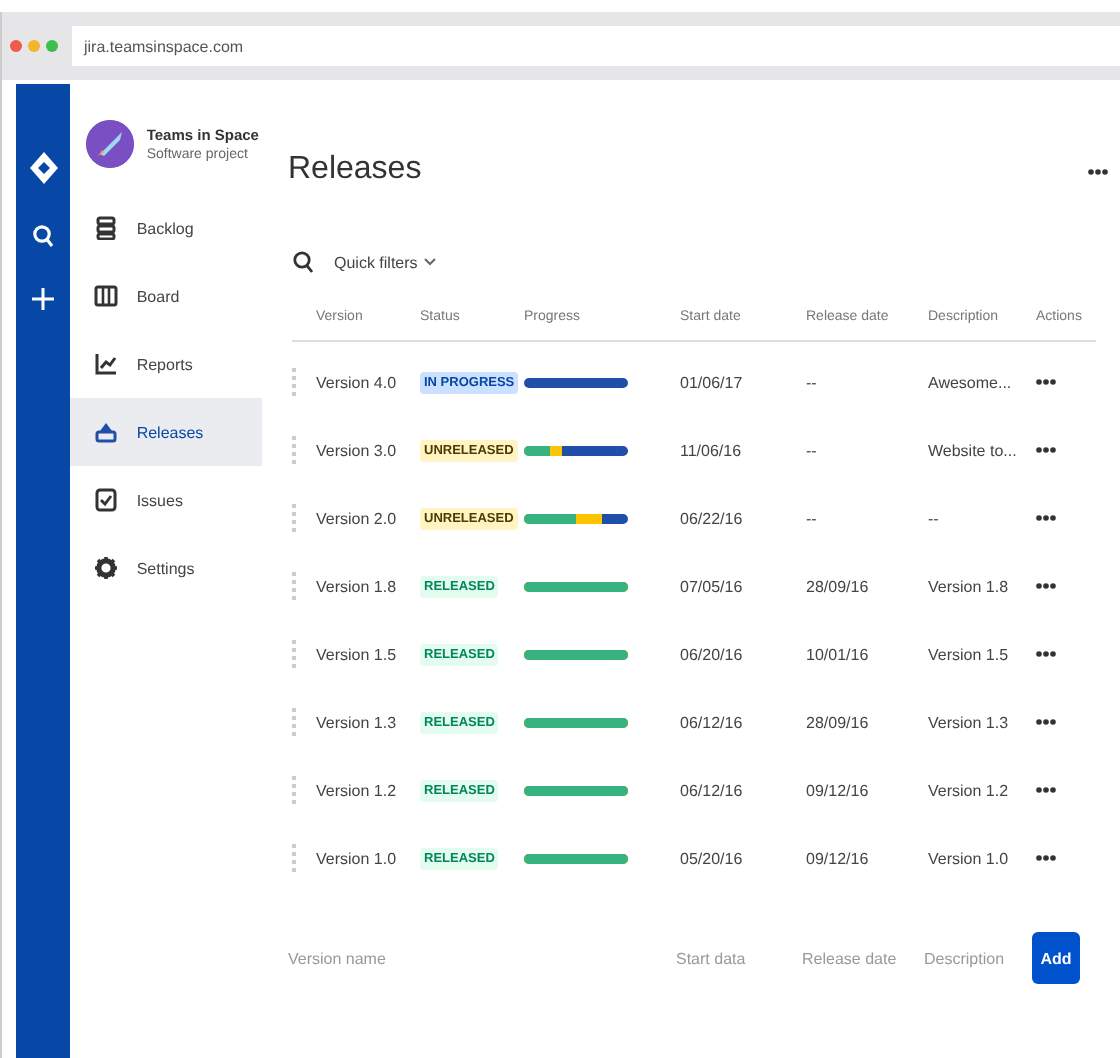 The height and width of the screenshot is (1058, 1120). What do you see at coordinates (166, 364) in the screenshot?
I see `sidebar-item: Reports` at bounding box center [166, 364].